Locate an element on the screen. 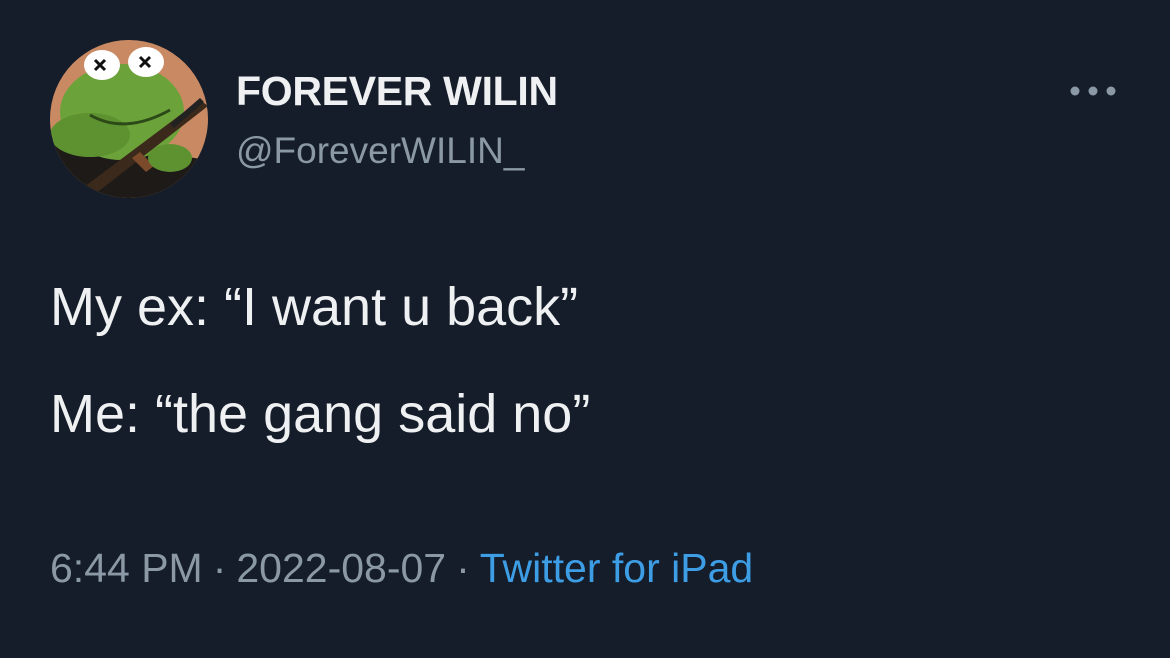 The image size is (1170, 658). tweet-source-link: Twitter for iPad is located at coordinates (616, 568).